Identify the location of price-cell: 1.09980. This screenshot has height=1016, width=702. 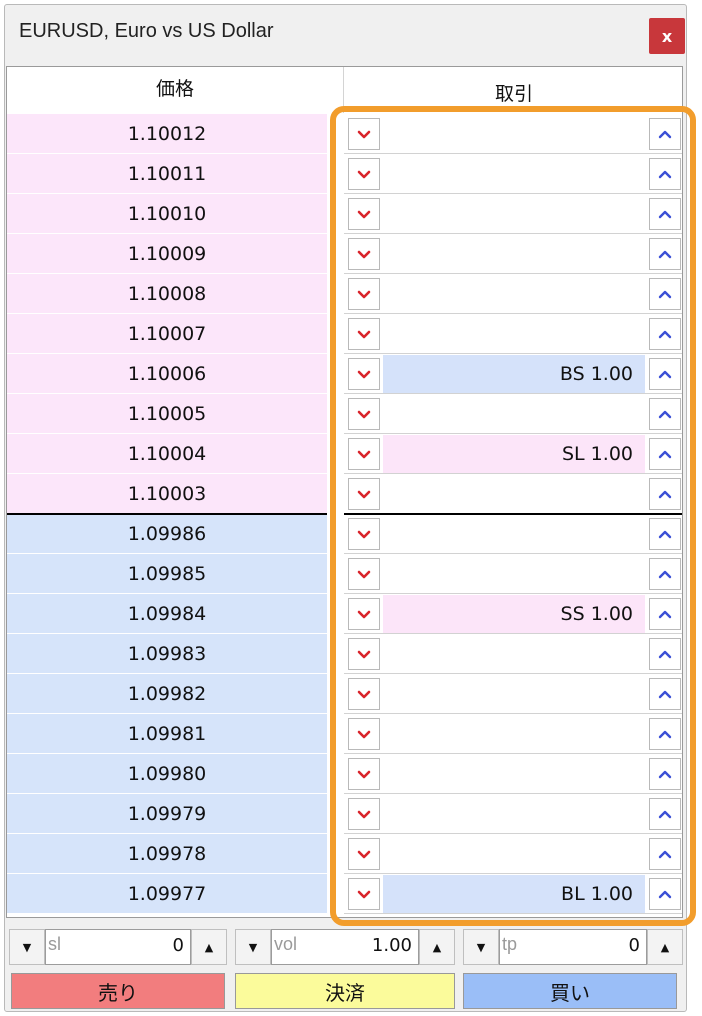
(167, 774).